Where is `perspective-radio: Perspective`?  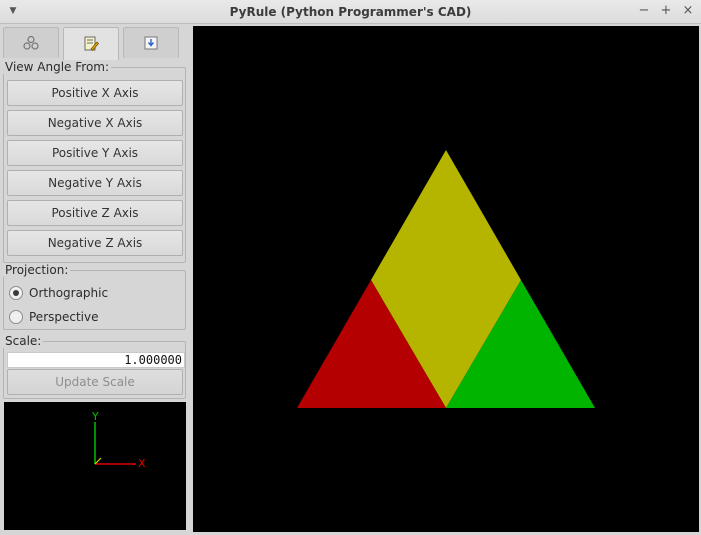
perspective-radio: Perspective is located at coordinates (54, 317).